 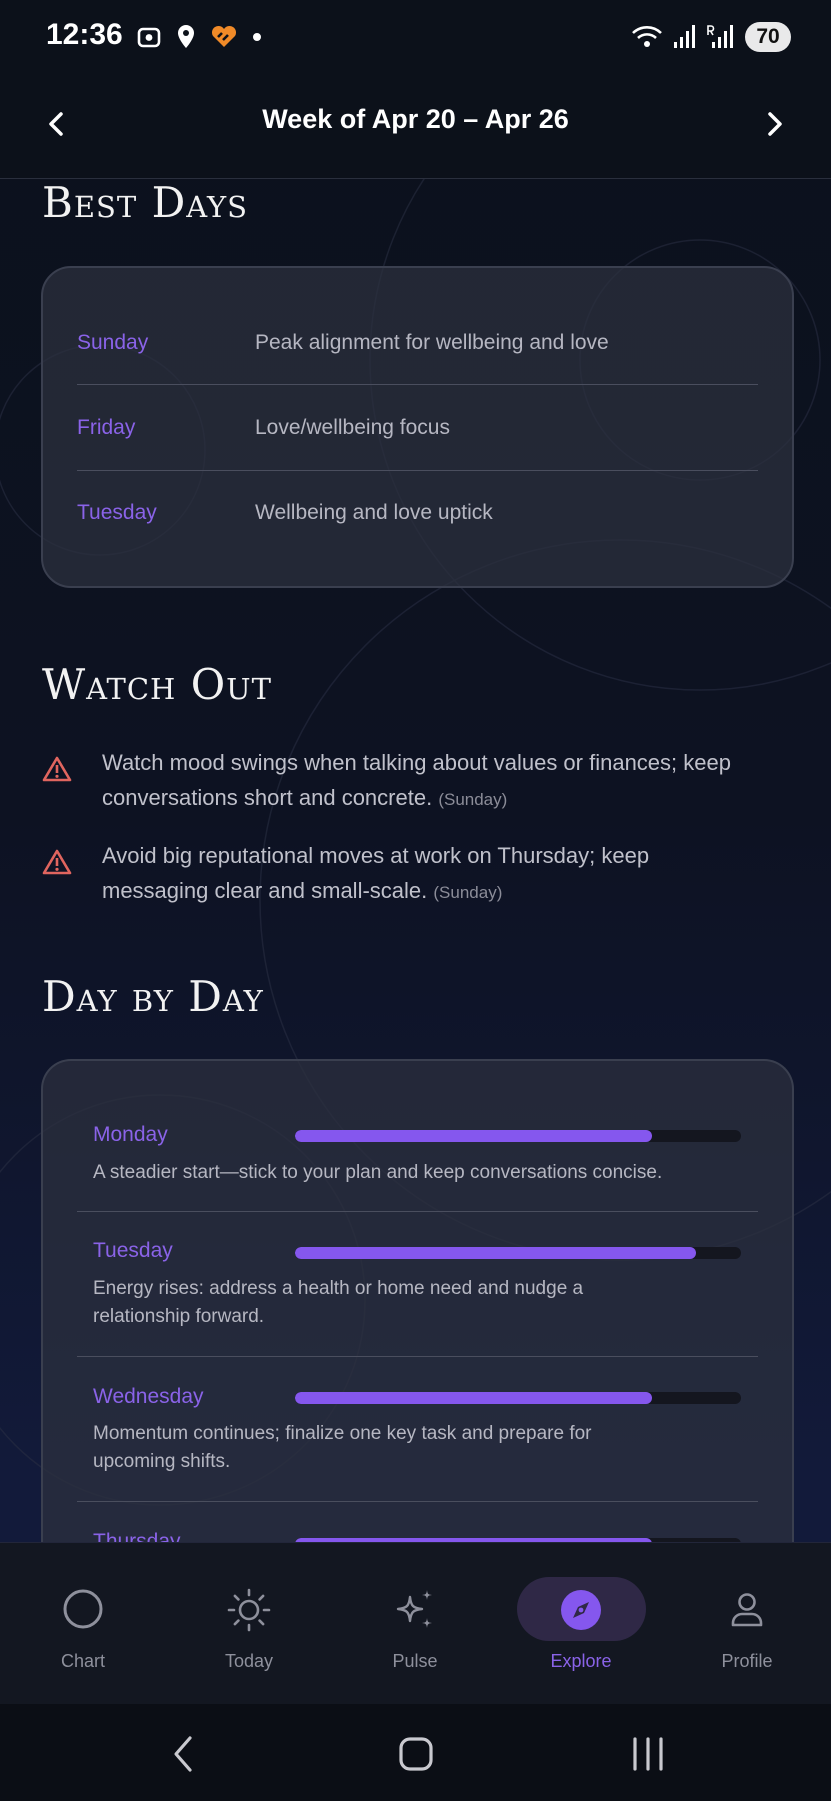 I want to click on screenshot-icon, so click(x=149, y=37).